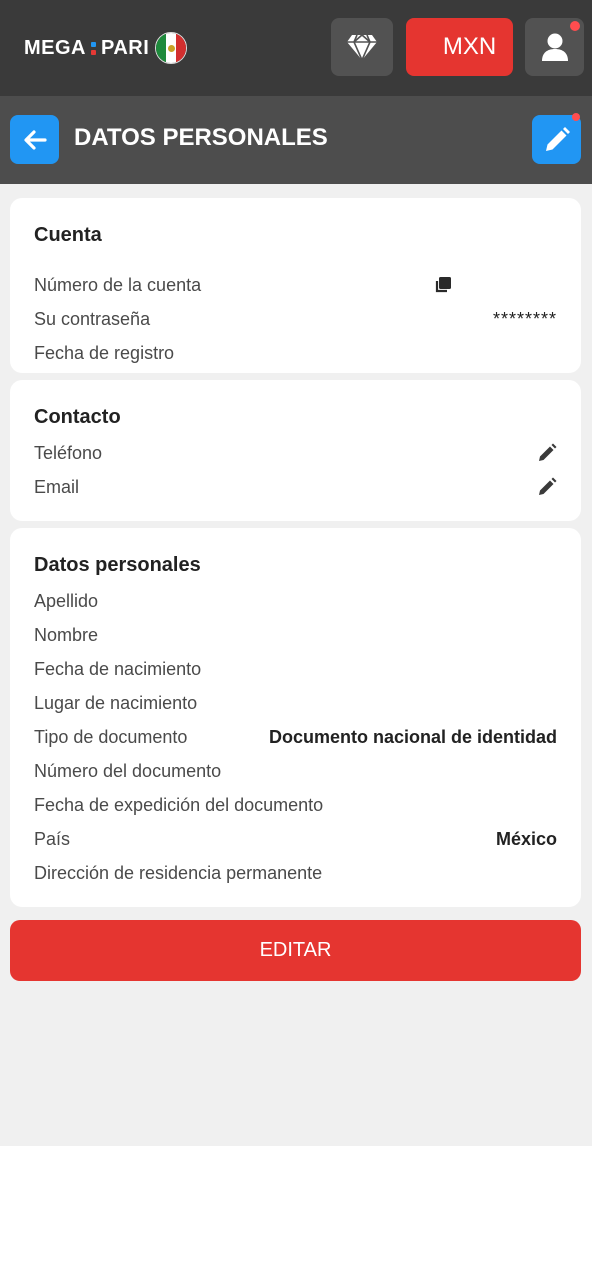 The height and width of the screenshot is (1280, 592). I want to click on name-label: Nombre, so click(66, 634).